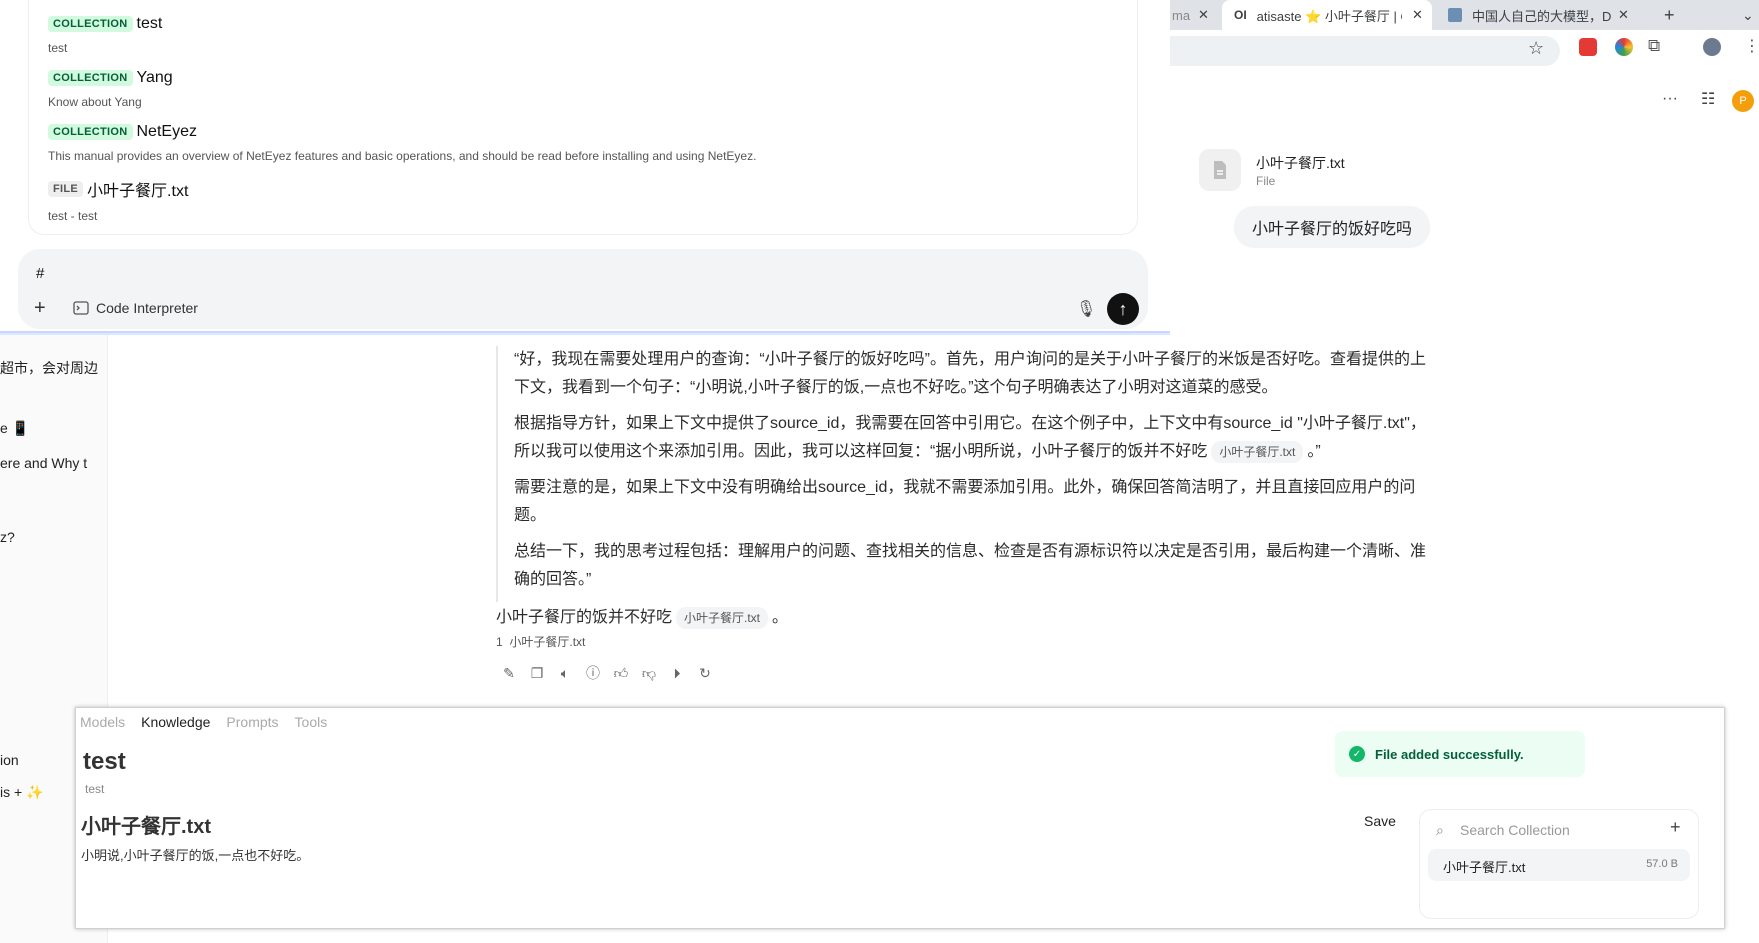 The height and width of the screenshot is (943, 1759). I want to click on file-tag: FILE, so click(66, 189).